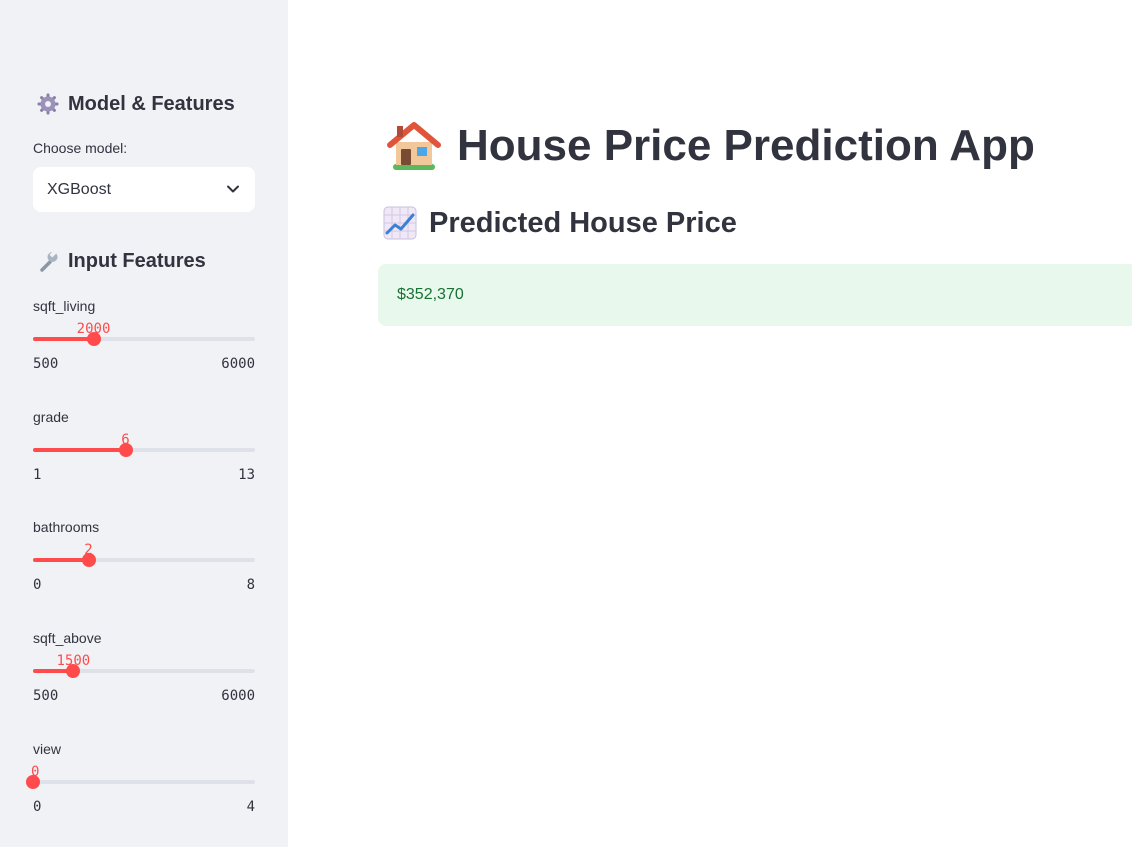 The height and width of the screenshot is (851, 1132). Describe the element at coordinates (151, 103) in the screenshot. I see `model-features-heading-text: Model & Features` at that location.